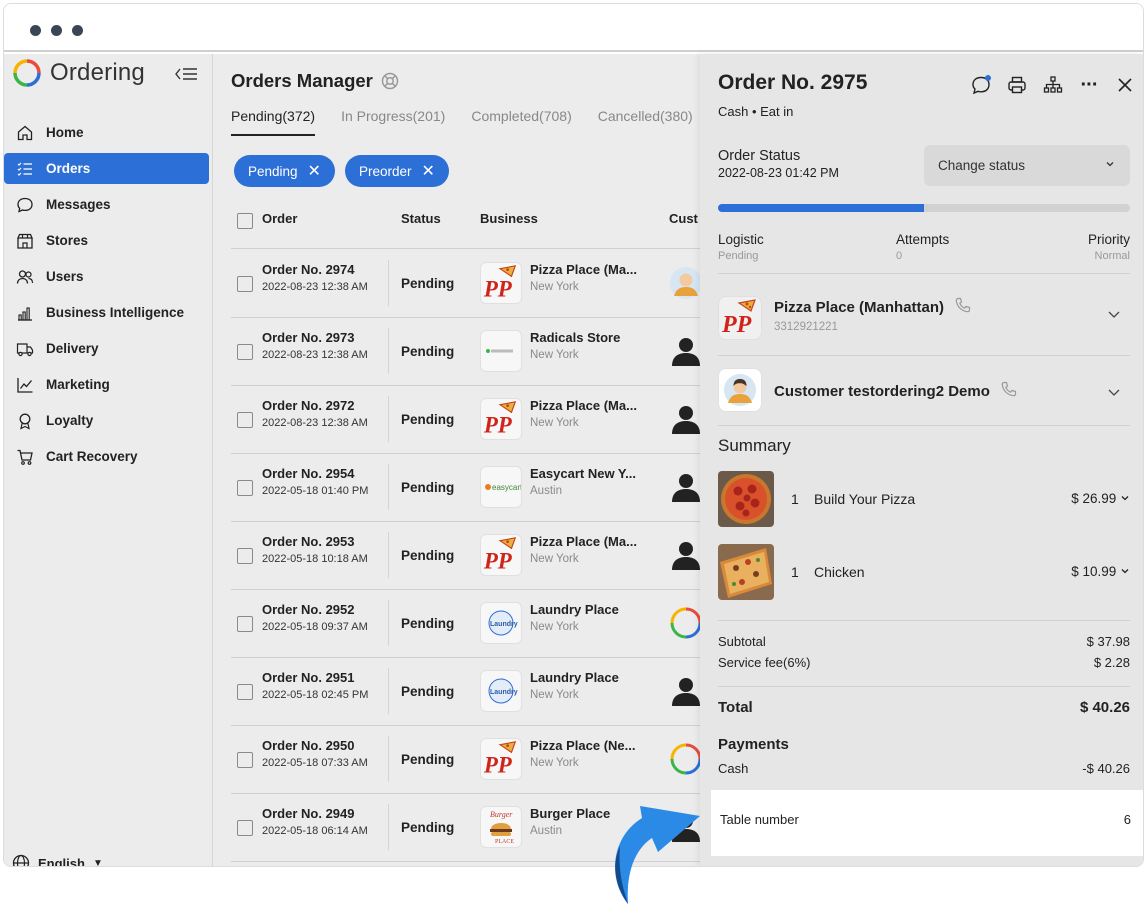 This screenshot has height=906, width=1146. What do you see at coordinates (57, 860) in the screenshot?
I see `language-selector: English ▼` at bounding box center [57, 860].